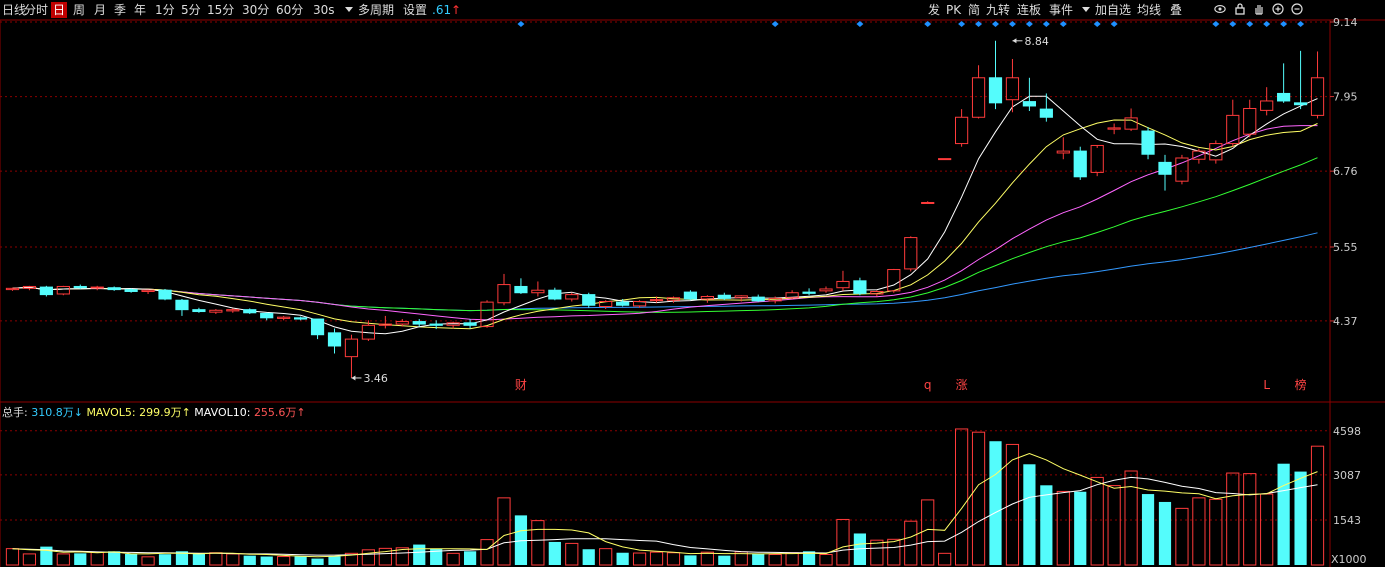 The width and height of the screenshot is (1385, 567). What do you see at coordinates (911, 384) in the screenshot?
I see `event-labels: 财q涨L榜` at bounding box center [911, 384].